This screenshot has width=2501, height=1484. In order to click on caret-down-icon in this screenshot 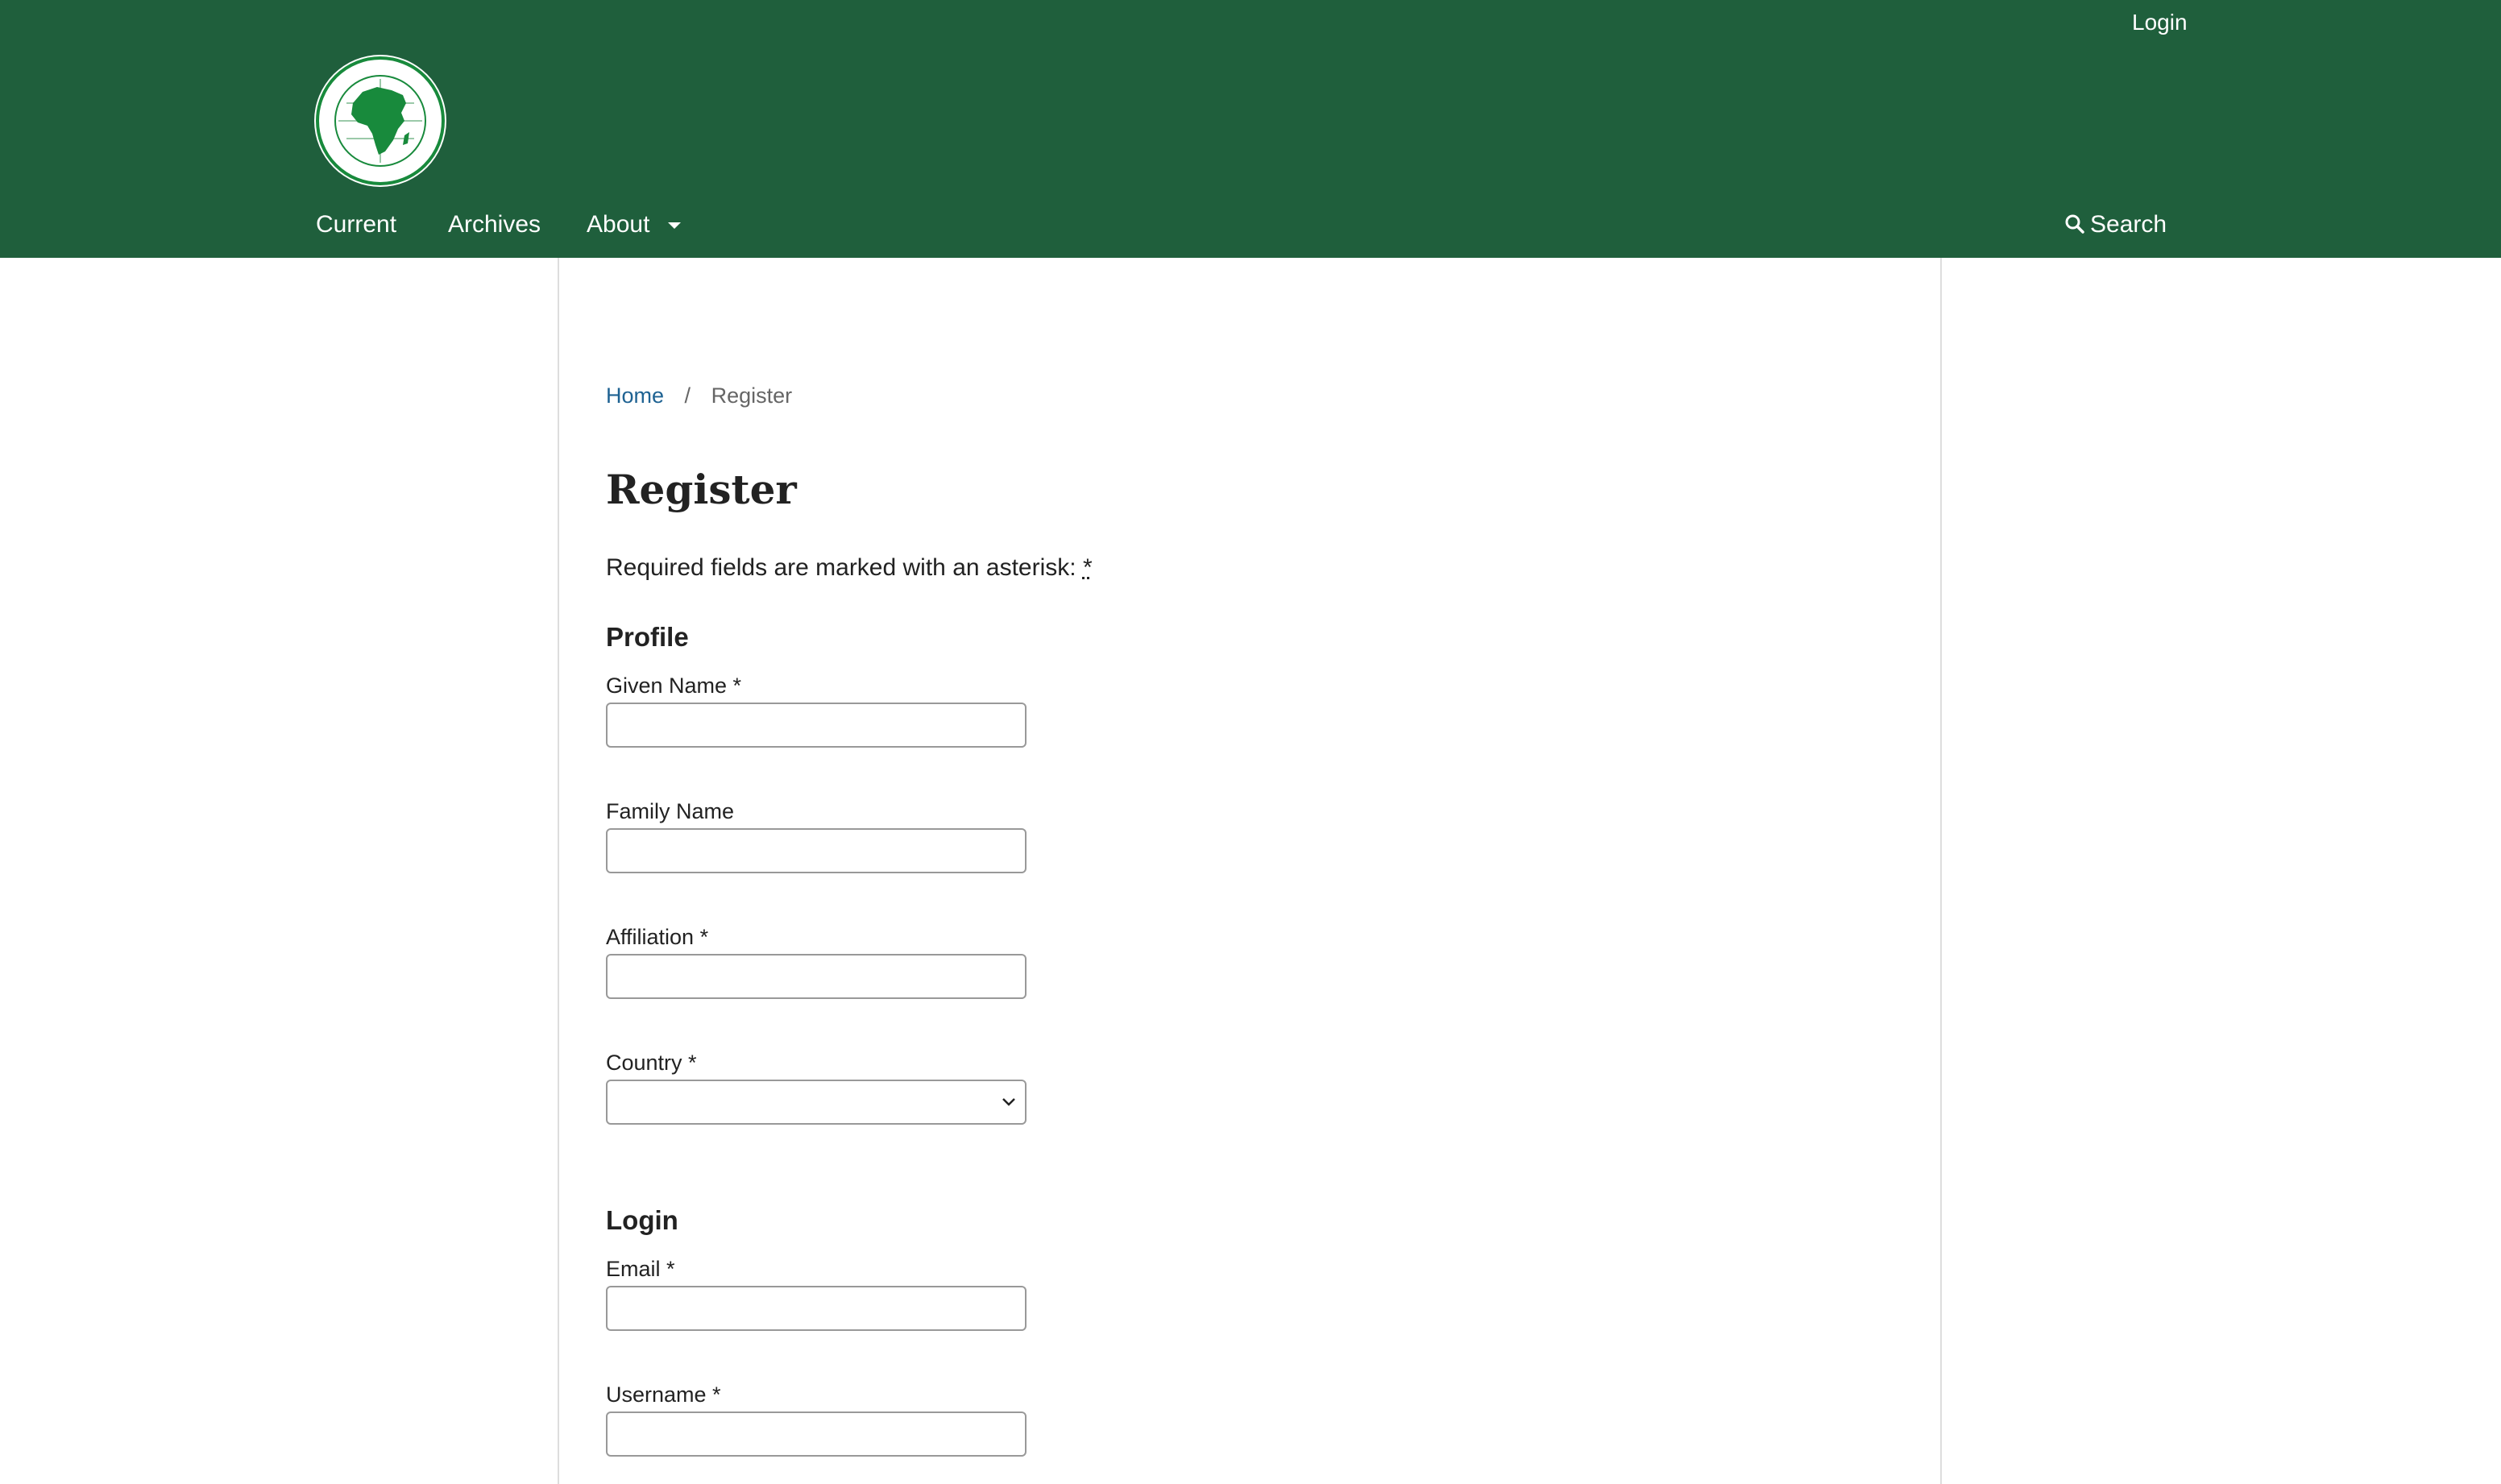, I will do `click(674, 226)`.